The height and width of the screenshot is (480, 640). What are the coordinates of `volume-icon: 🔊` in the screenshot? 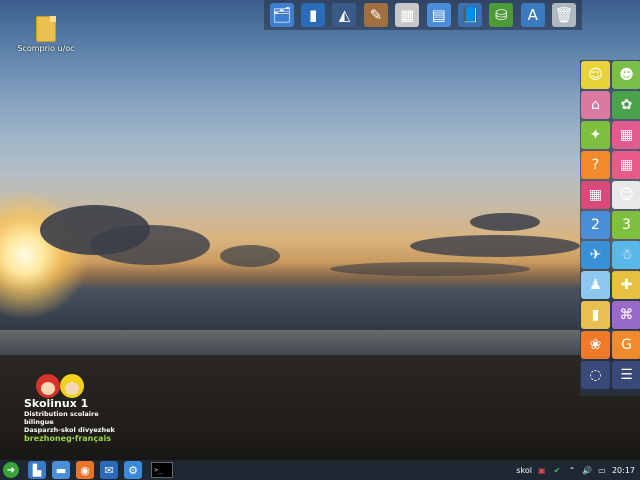 It's located at (587, 470).